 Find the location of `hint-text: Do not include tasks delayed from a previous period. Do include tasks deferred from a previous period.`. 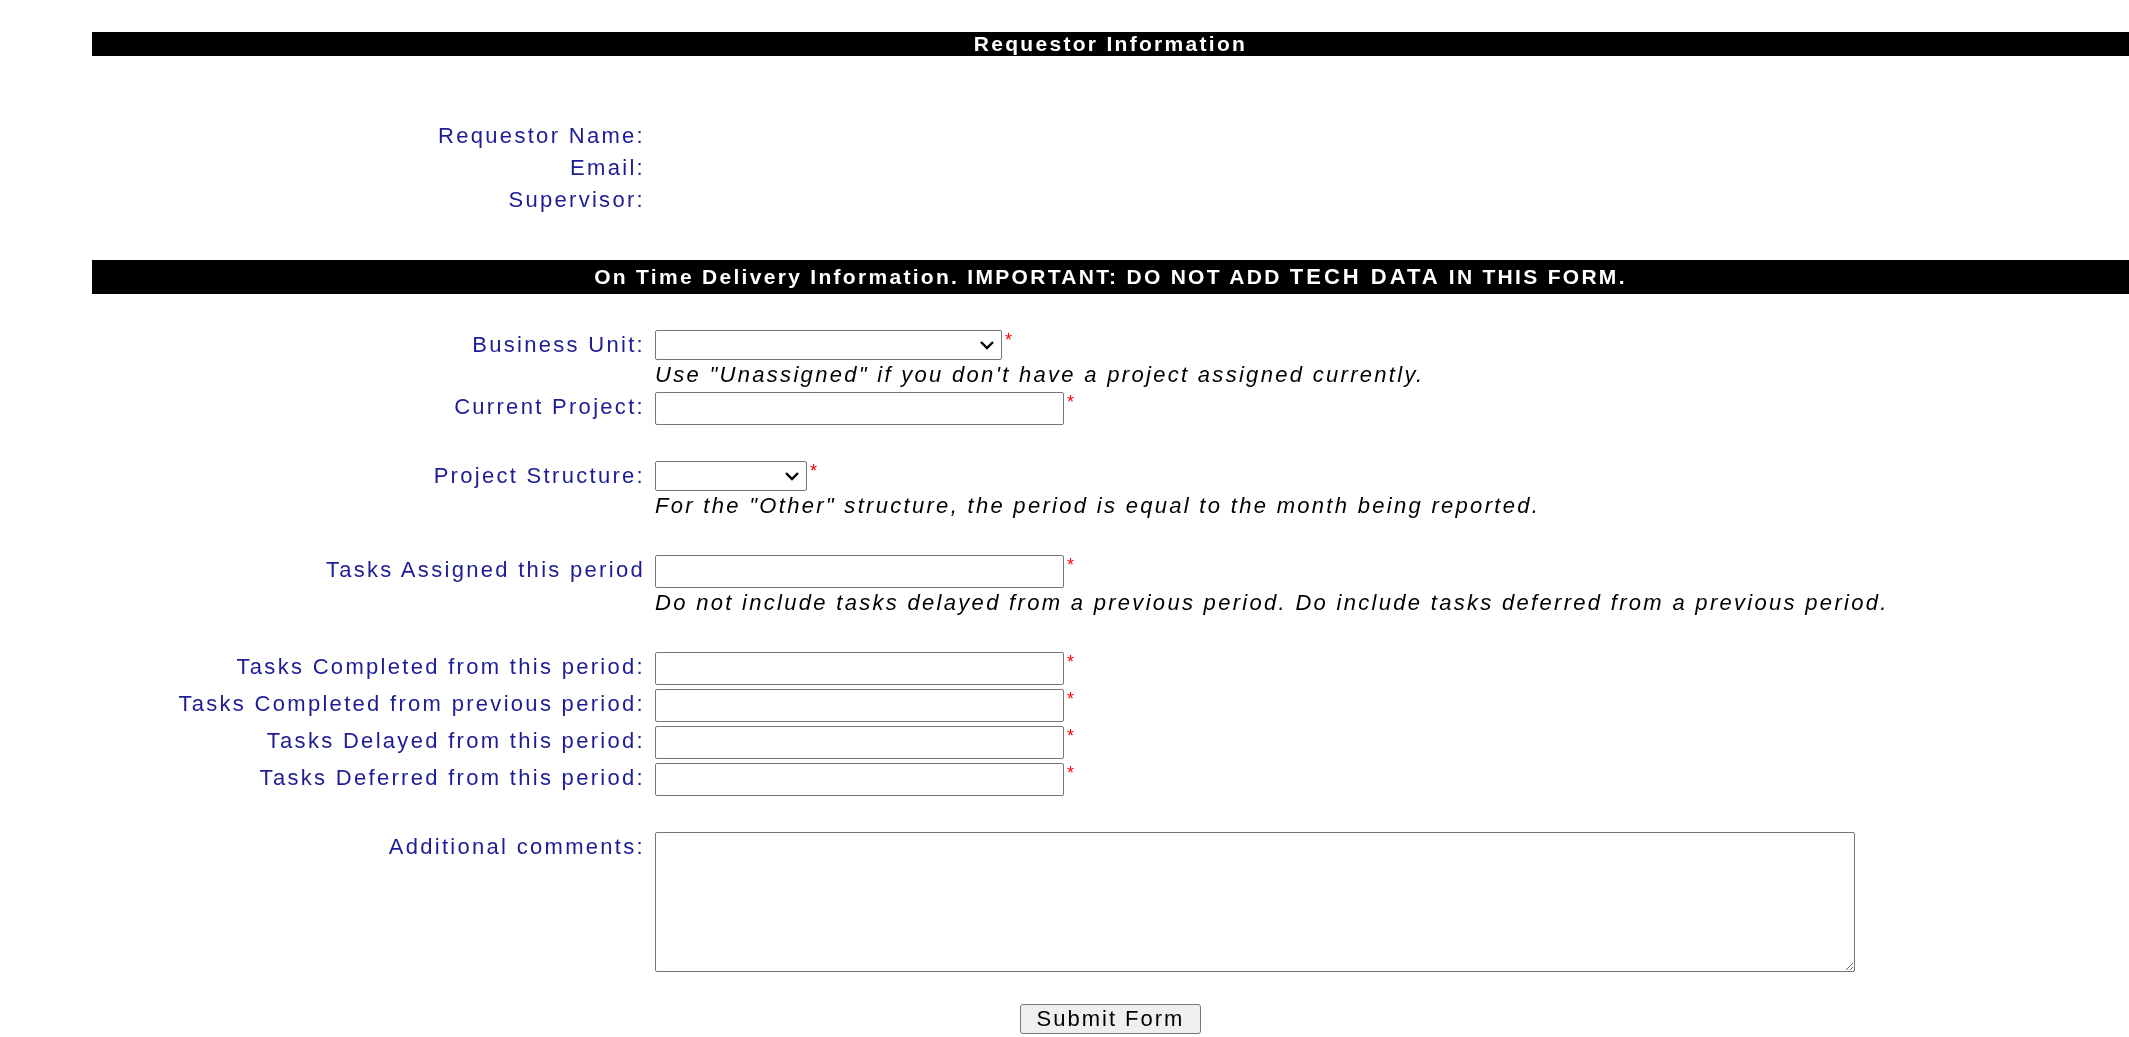

hint-text: Do not include tasks delayed from a previous period. Do include tasks deferred from a previous period. is located at coordinates (1272, 603).